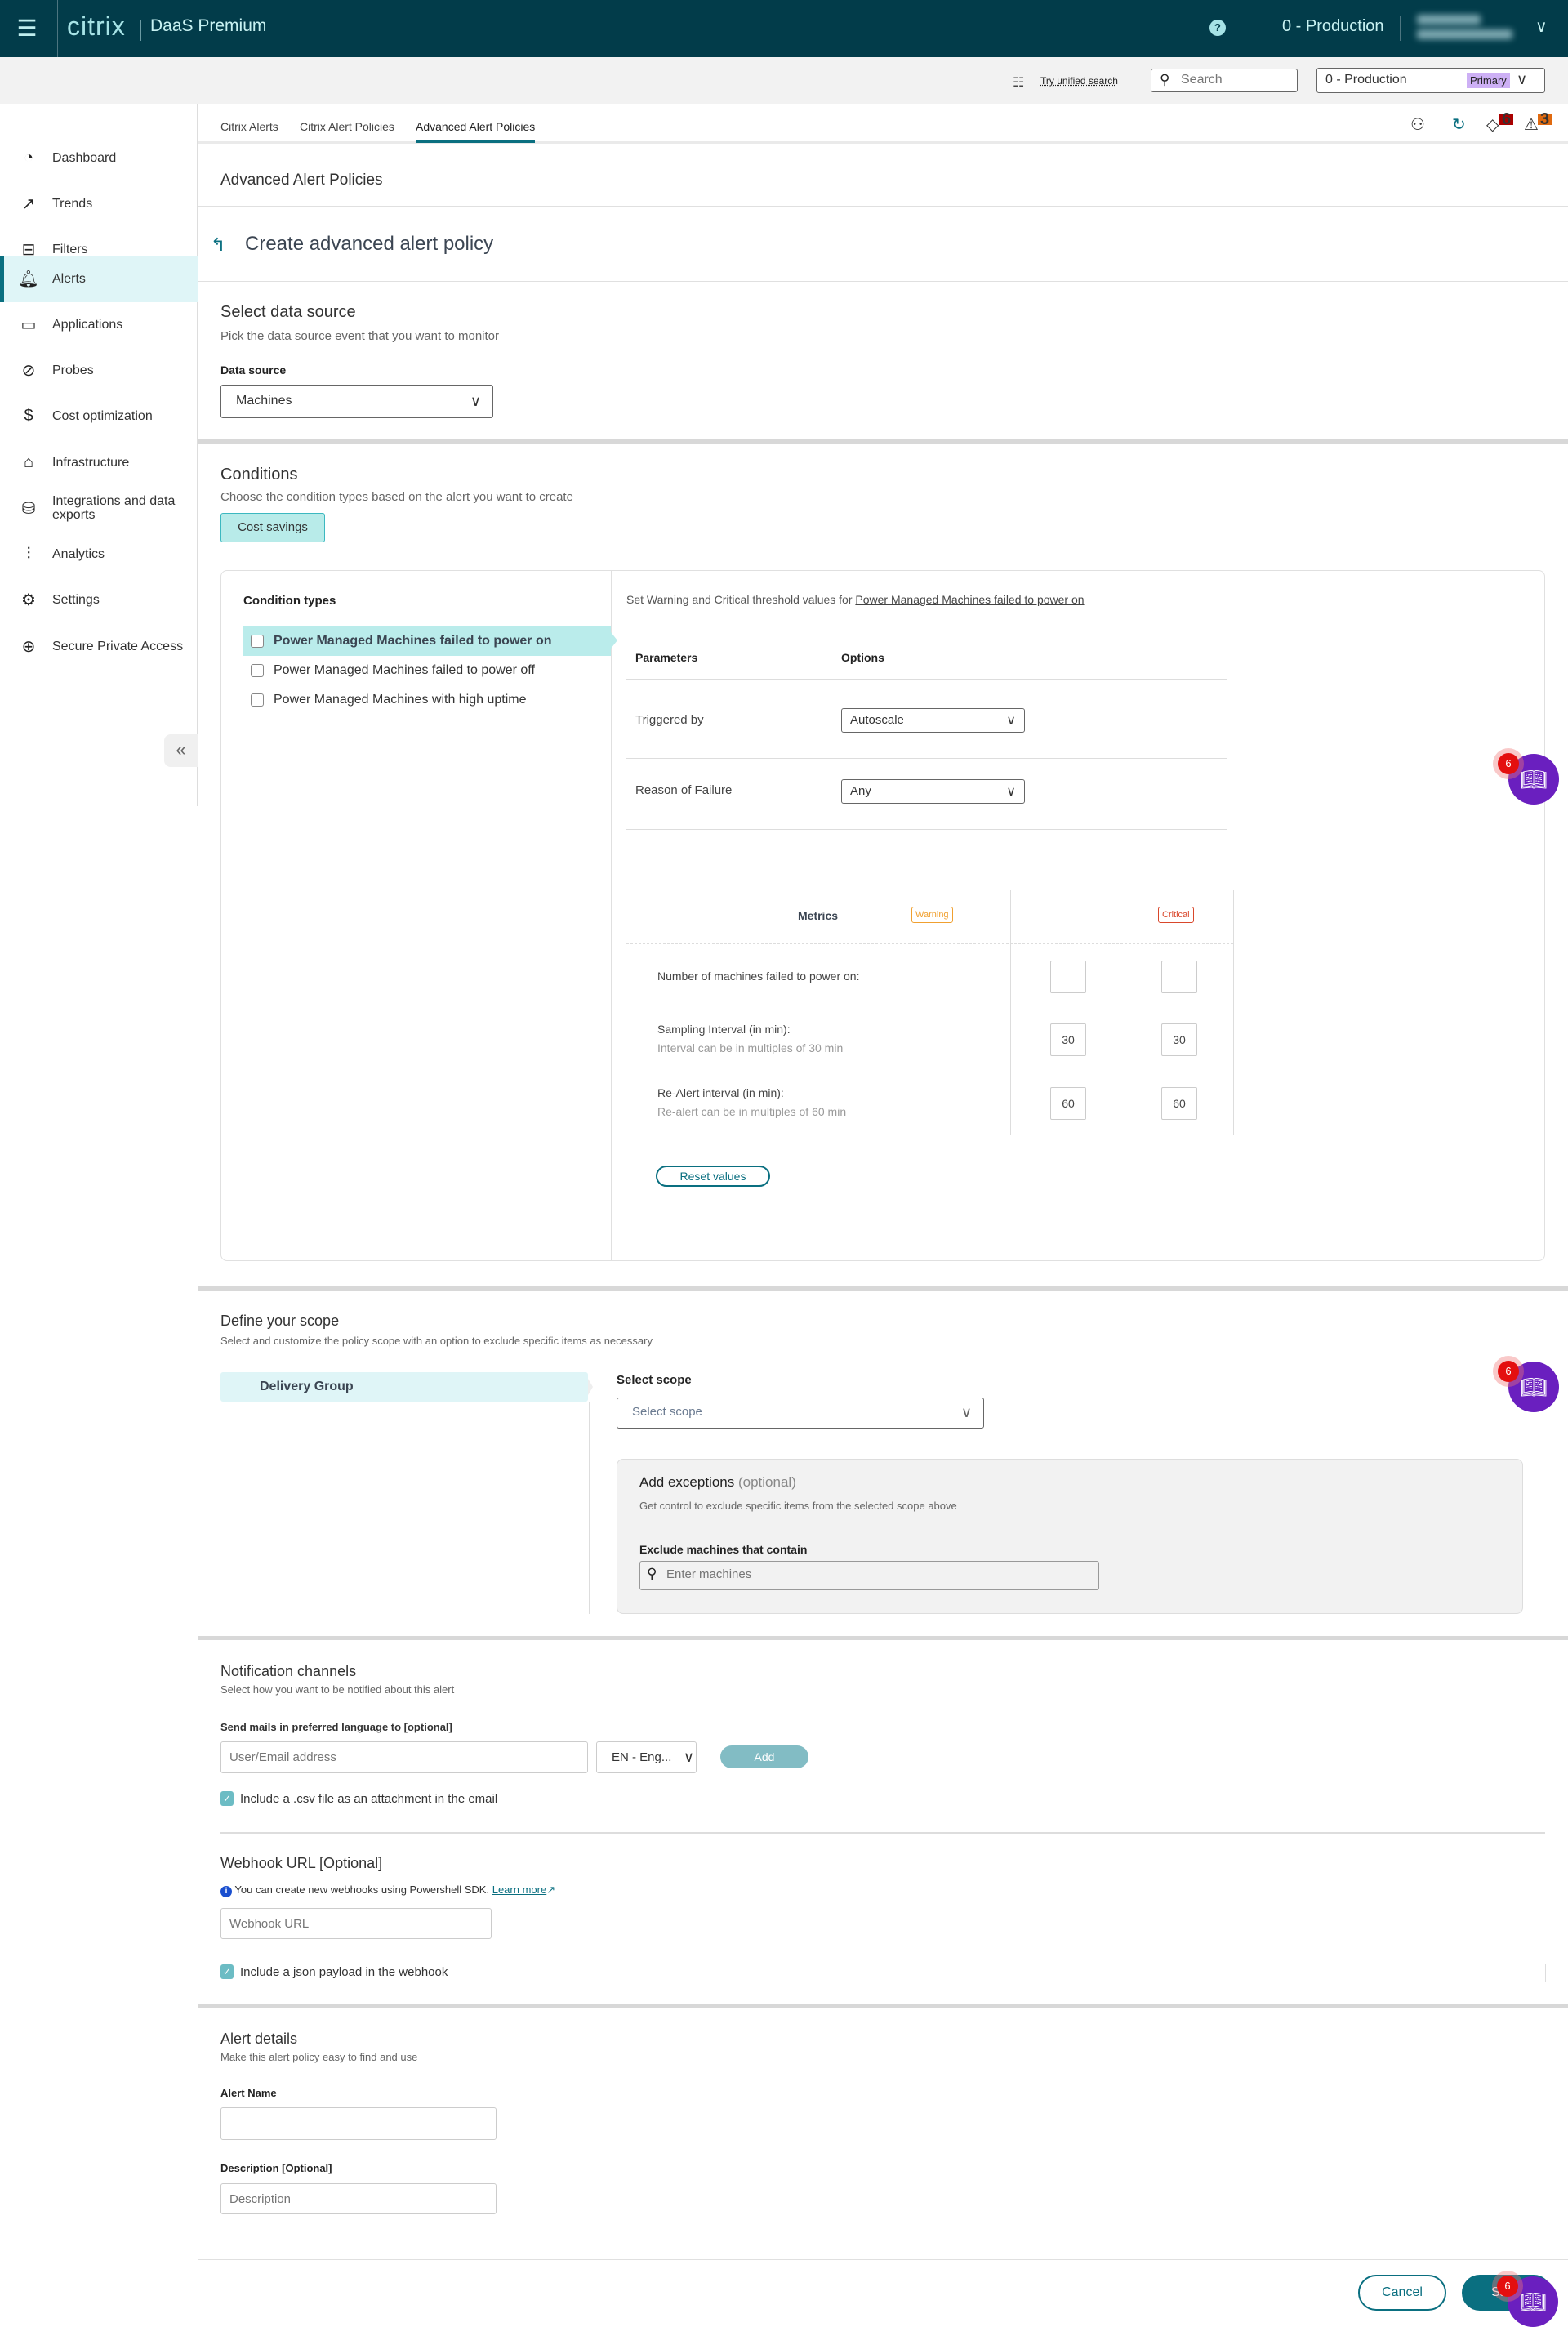  I want to click on metric-label: Re-Alert interval (in min):, so click(720, 1092).